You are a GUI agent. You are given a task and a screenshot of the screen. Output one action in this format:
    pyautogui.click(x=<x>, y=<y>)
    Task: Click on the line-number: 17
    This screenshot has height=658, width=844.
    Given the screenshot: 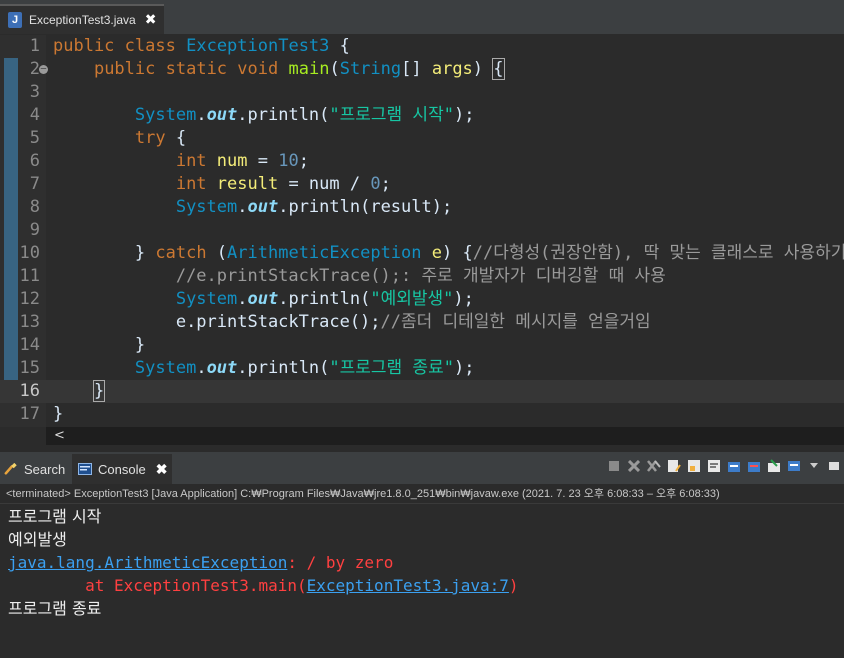 What is the action you would take?
    pyautogui.click(x=29, y=414)
    